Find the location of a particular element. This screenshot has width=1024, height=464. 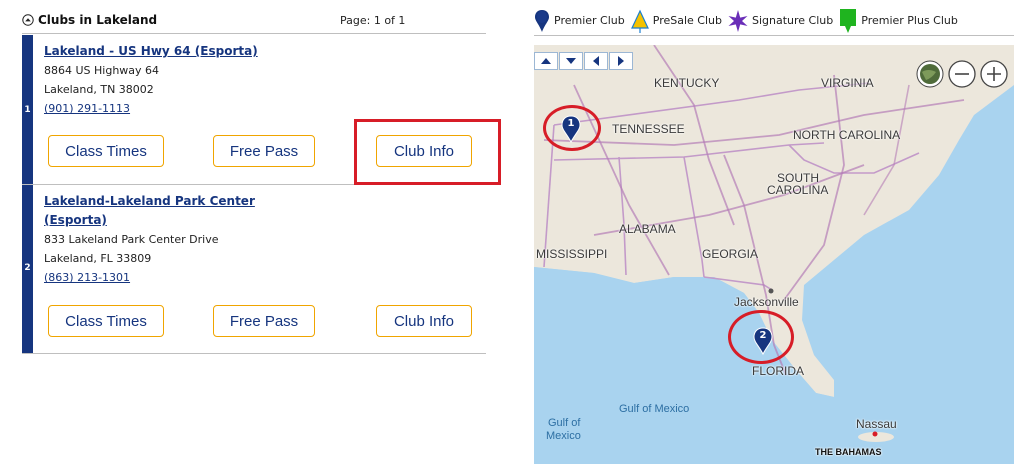

pan-left-button is located at coordinates (596, 61).